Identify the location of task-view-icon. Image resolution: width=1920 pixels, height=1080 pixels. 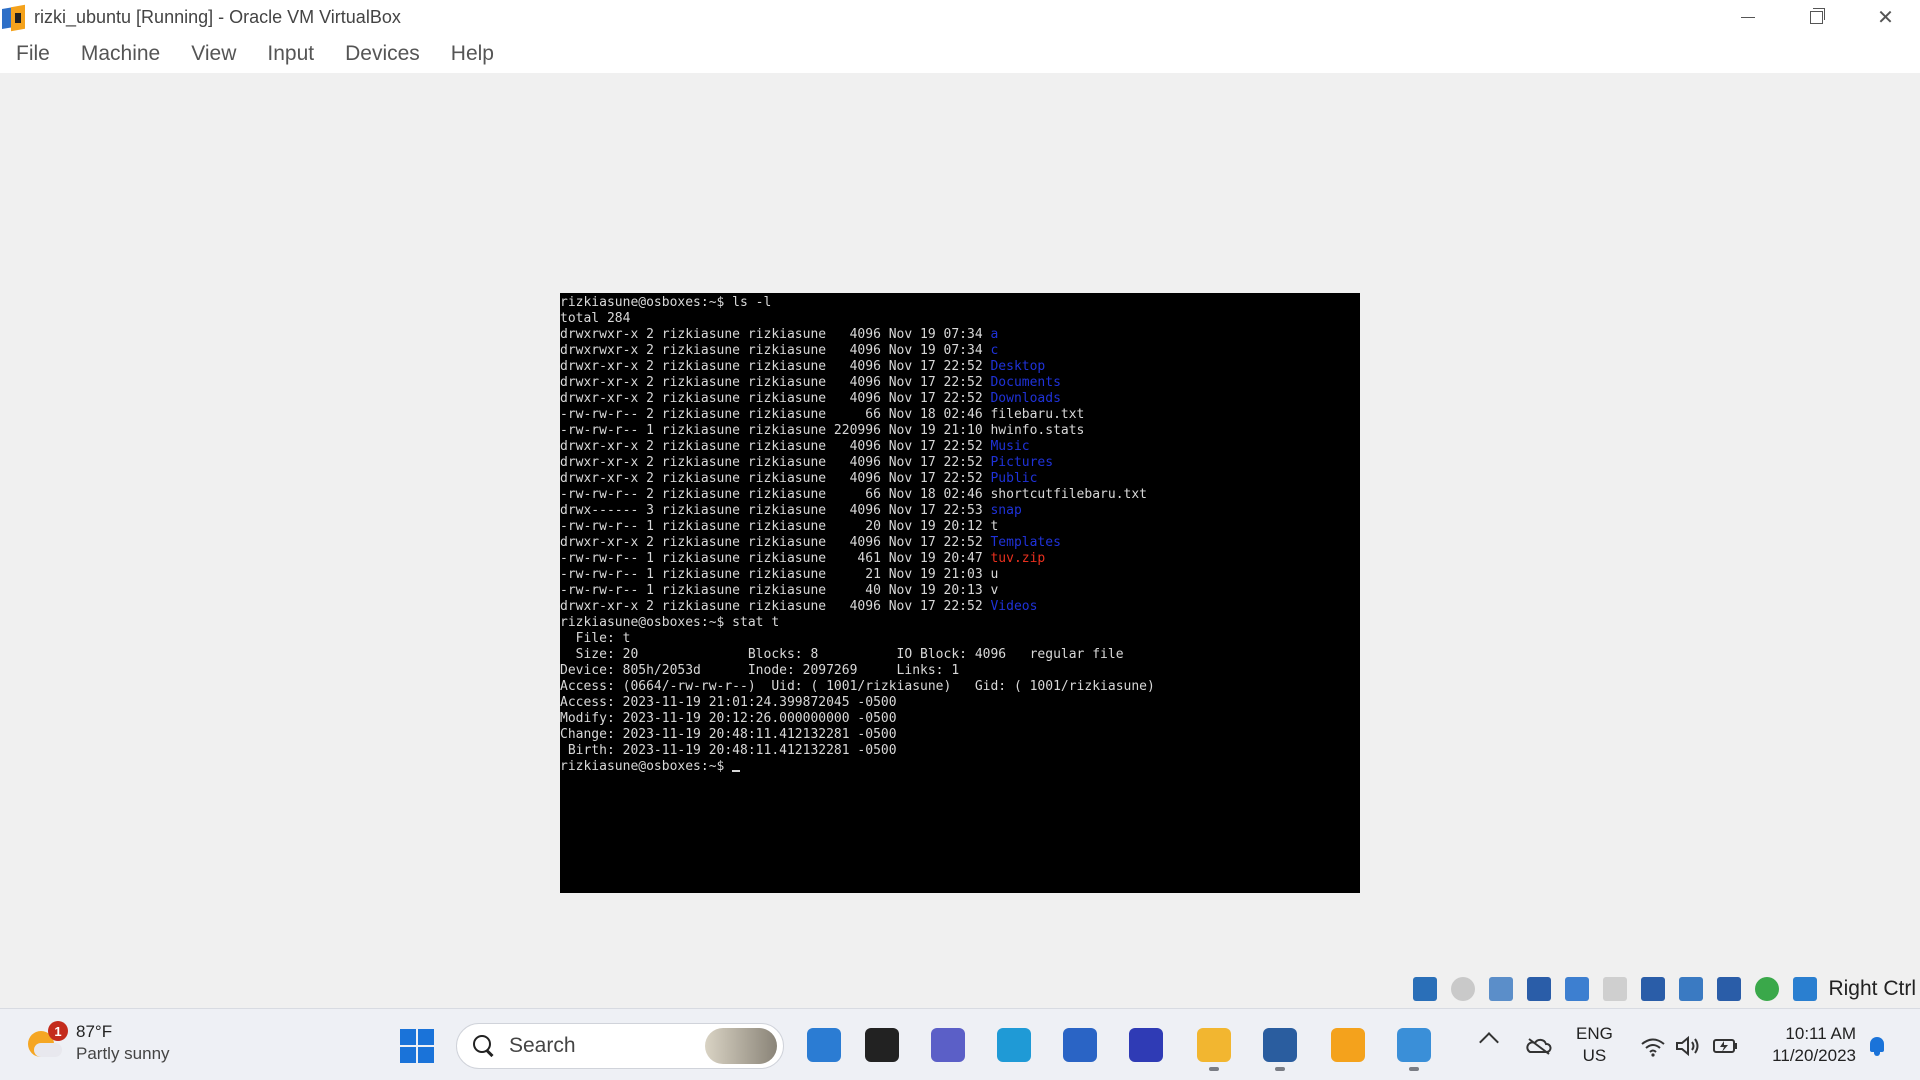
(882, 1045).